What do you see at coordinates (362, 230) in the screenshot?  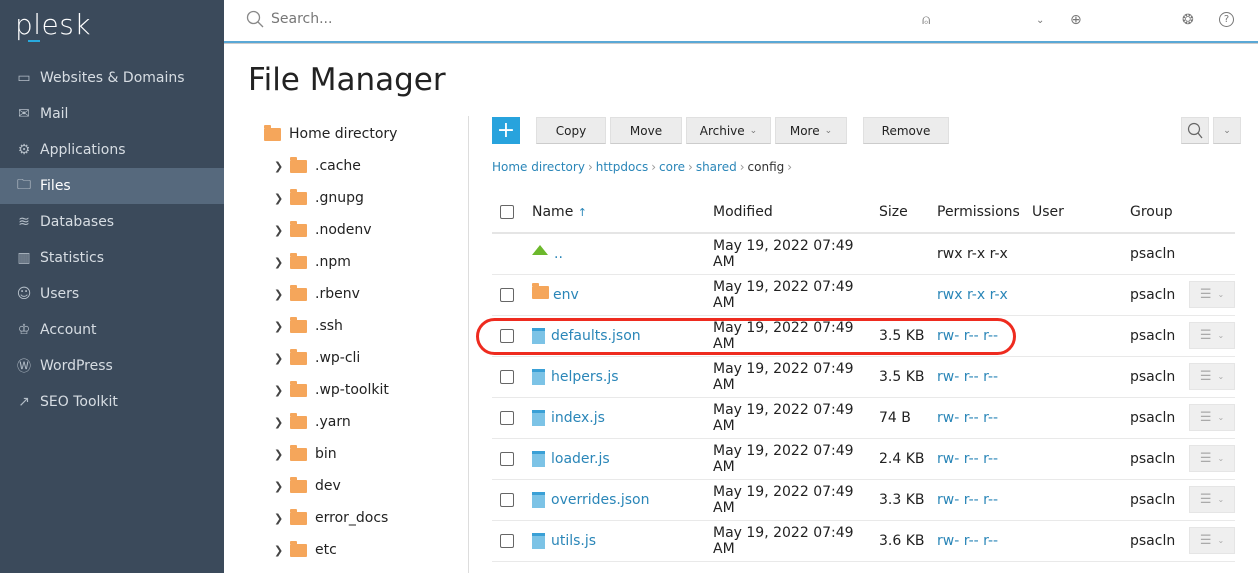 I see `tree-item: ❯ .nodenv` at bounding box center [362, 230].